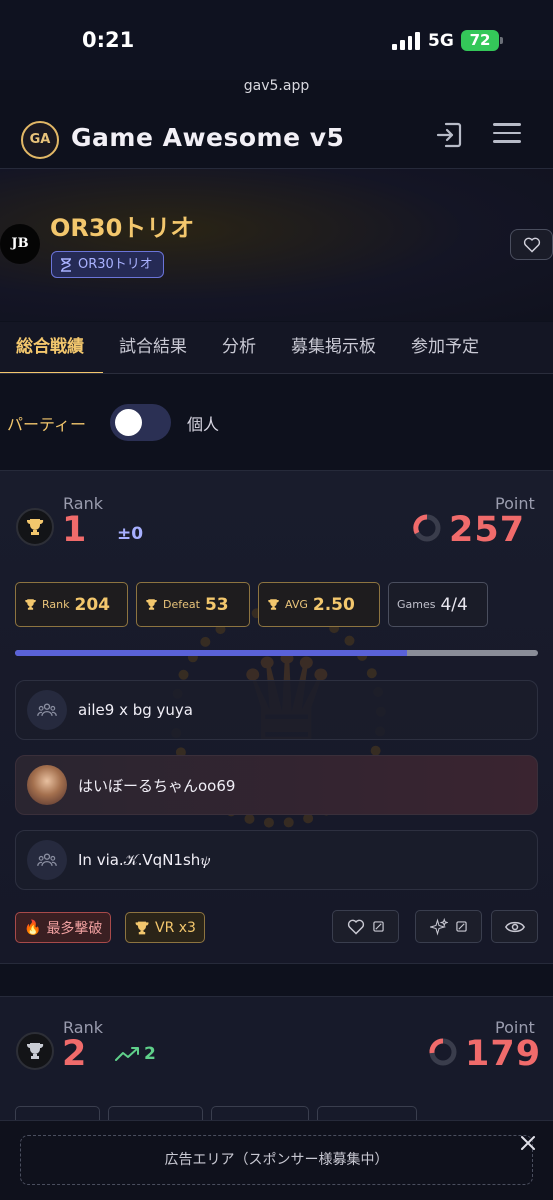 The image size is (553, 1200). I want to click on fire-icon: 🔥, so click(33, 927).